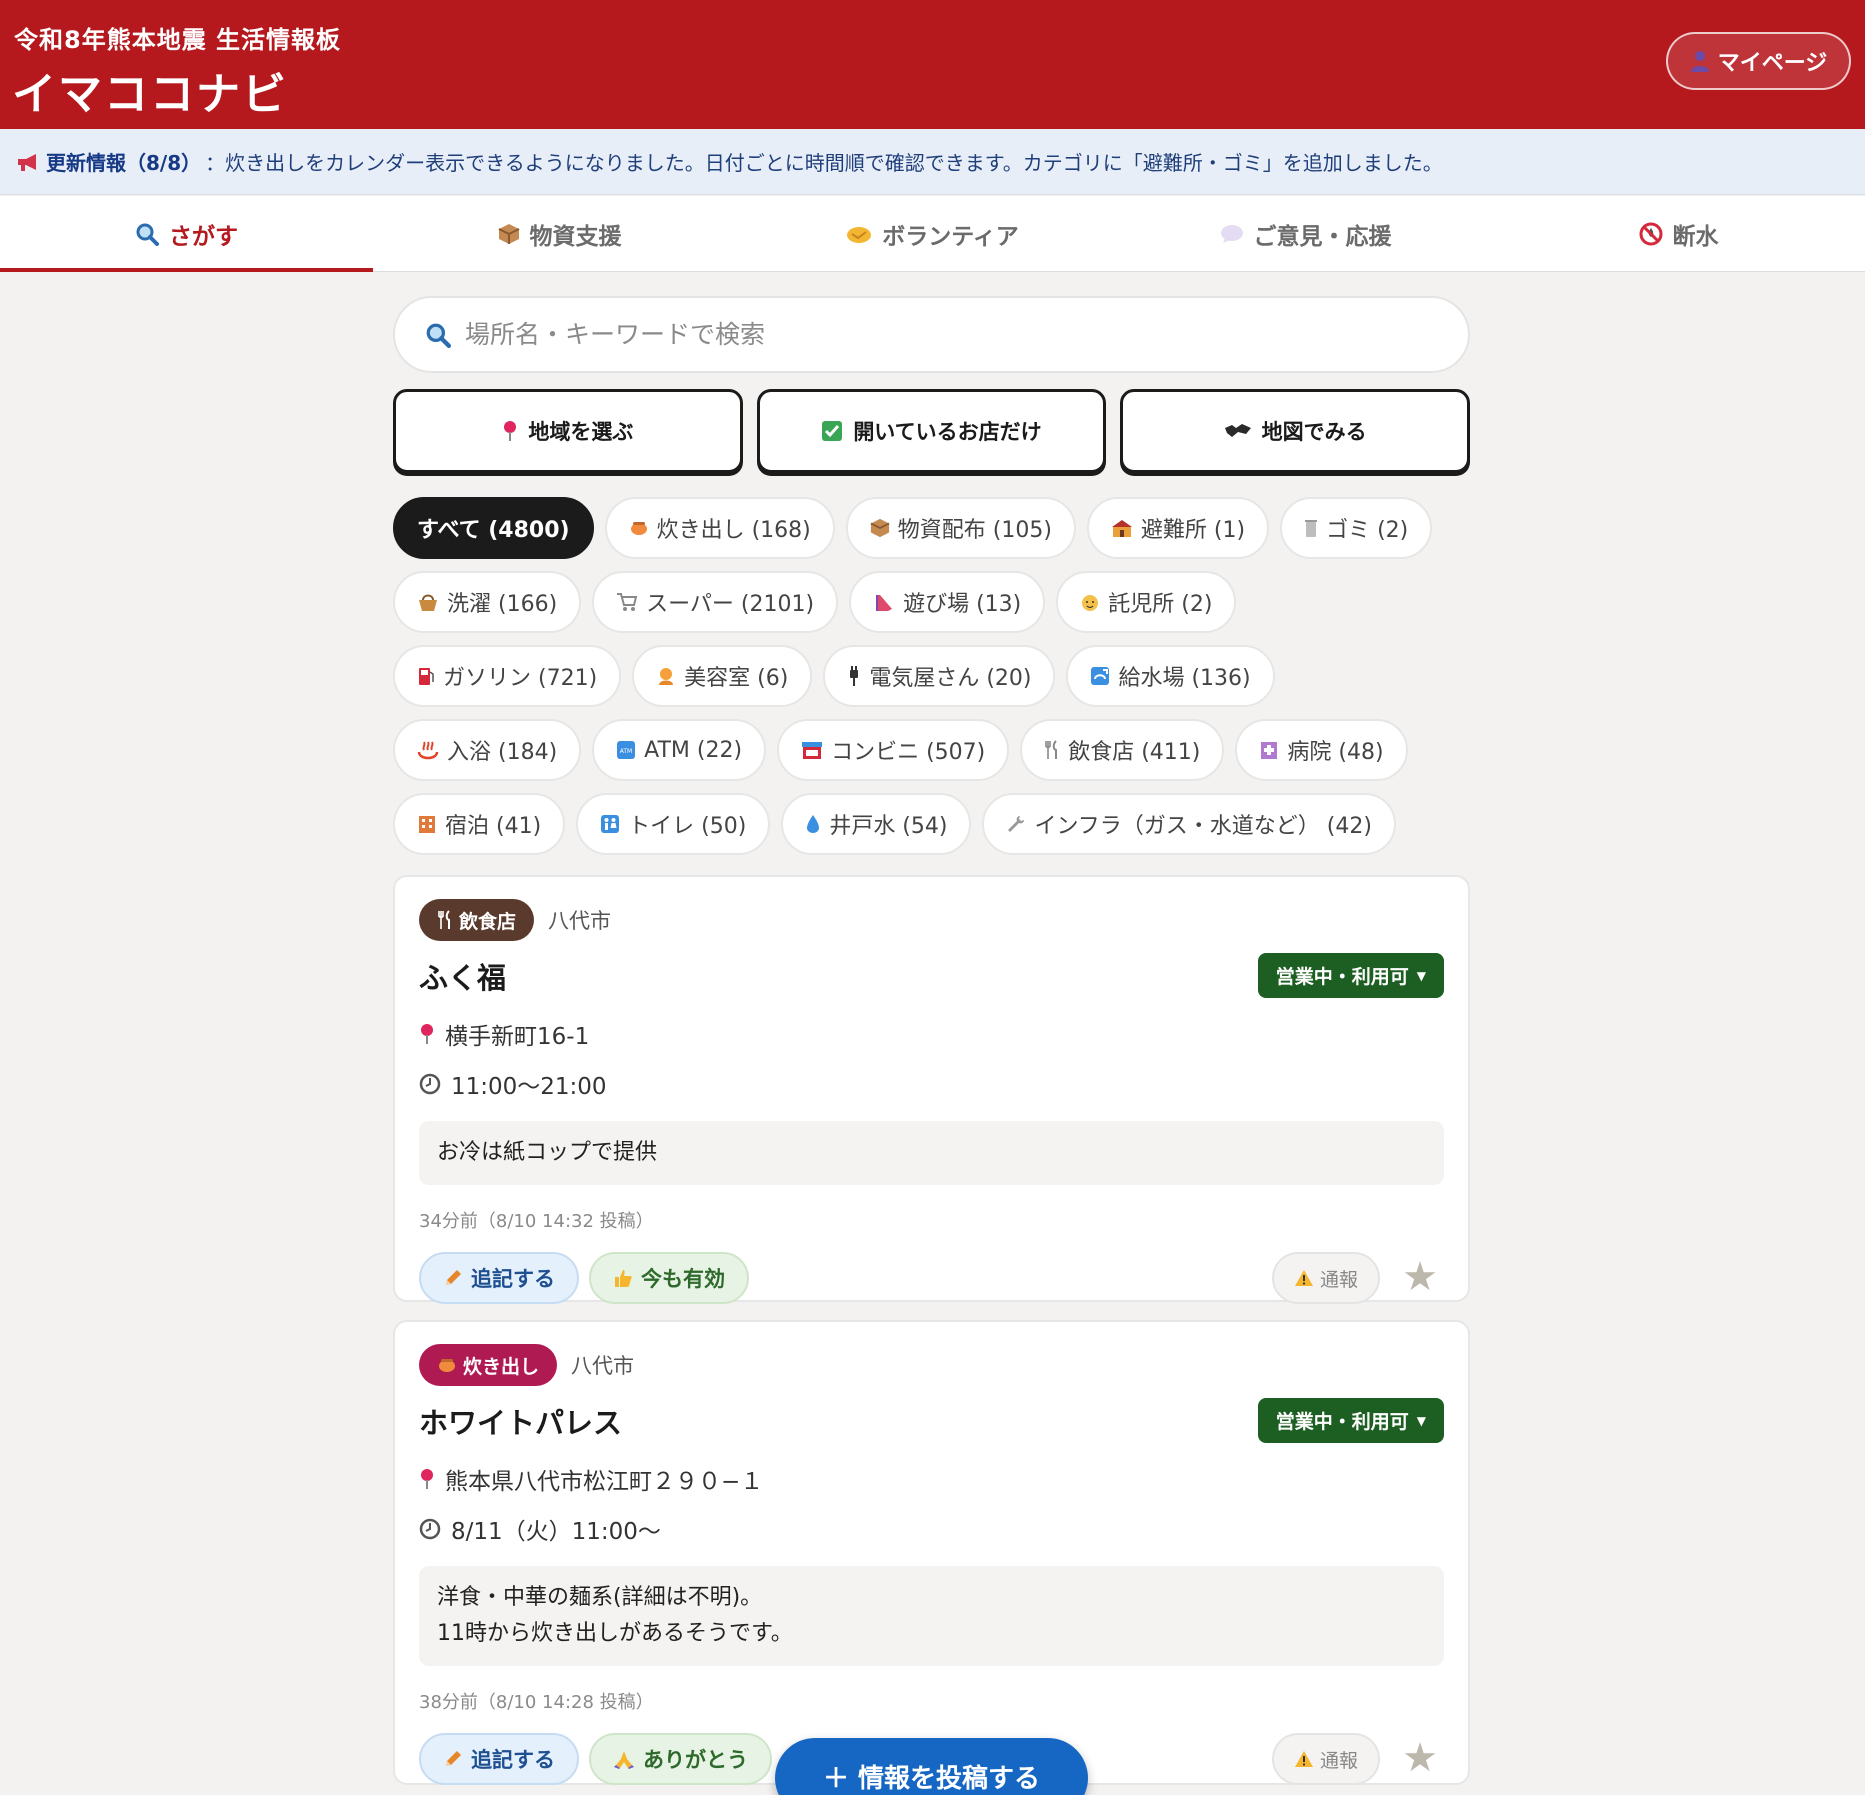 The height and width of the screenshot is (1795, 1865). I want to click on search-input, so click(966, 334).